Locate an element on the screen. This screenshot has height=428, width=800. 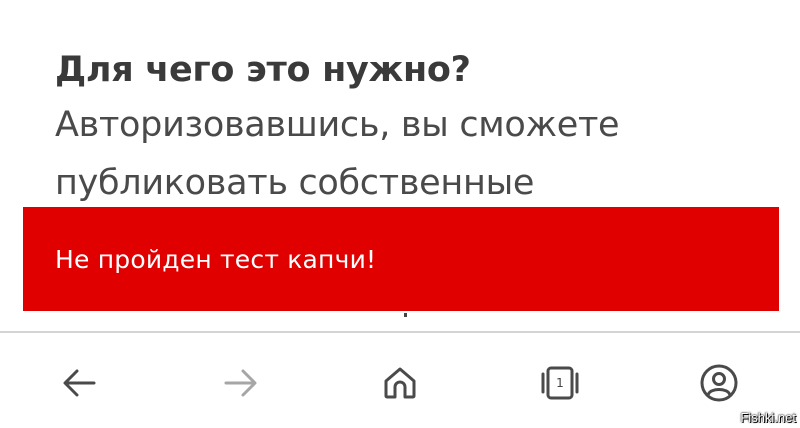
tabs-button: 1 is located at coordinates (560, 383).